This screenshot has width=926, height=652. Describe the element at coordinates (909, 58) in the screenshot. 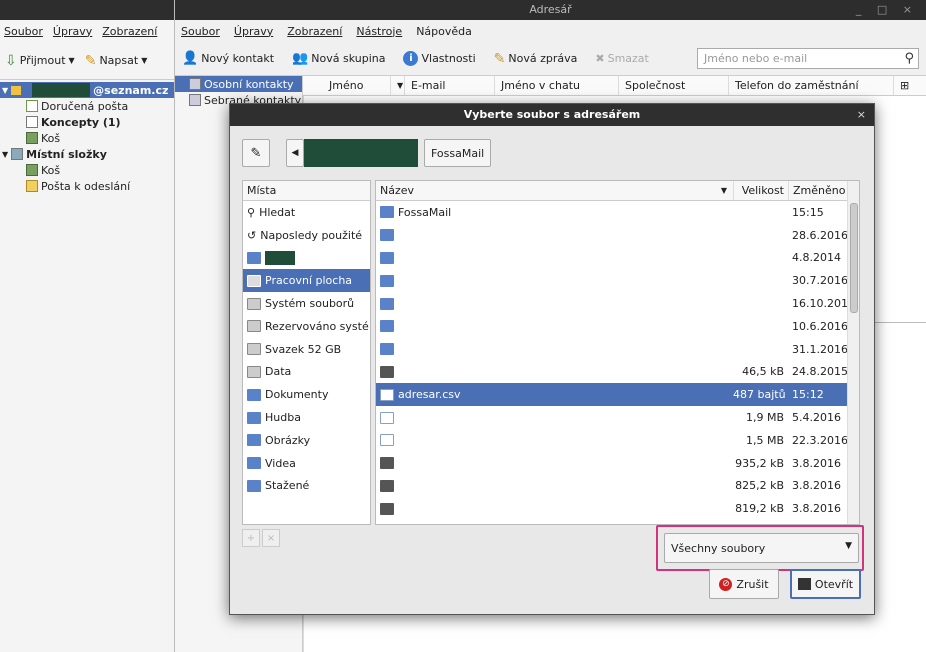

I see `search-icon: ⚲` at that location.